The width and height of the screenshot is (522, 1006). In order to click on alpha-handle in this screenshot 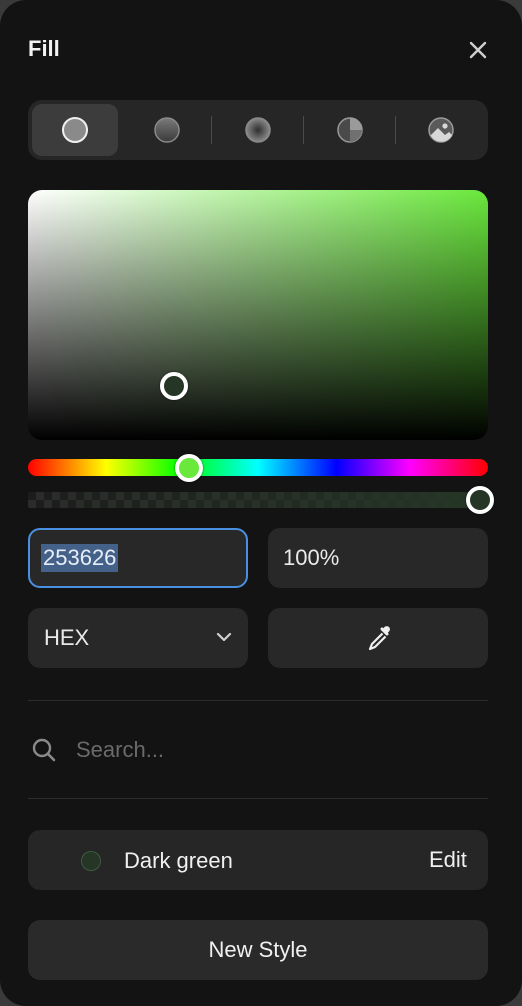, I will do `click(480, 500)`.